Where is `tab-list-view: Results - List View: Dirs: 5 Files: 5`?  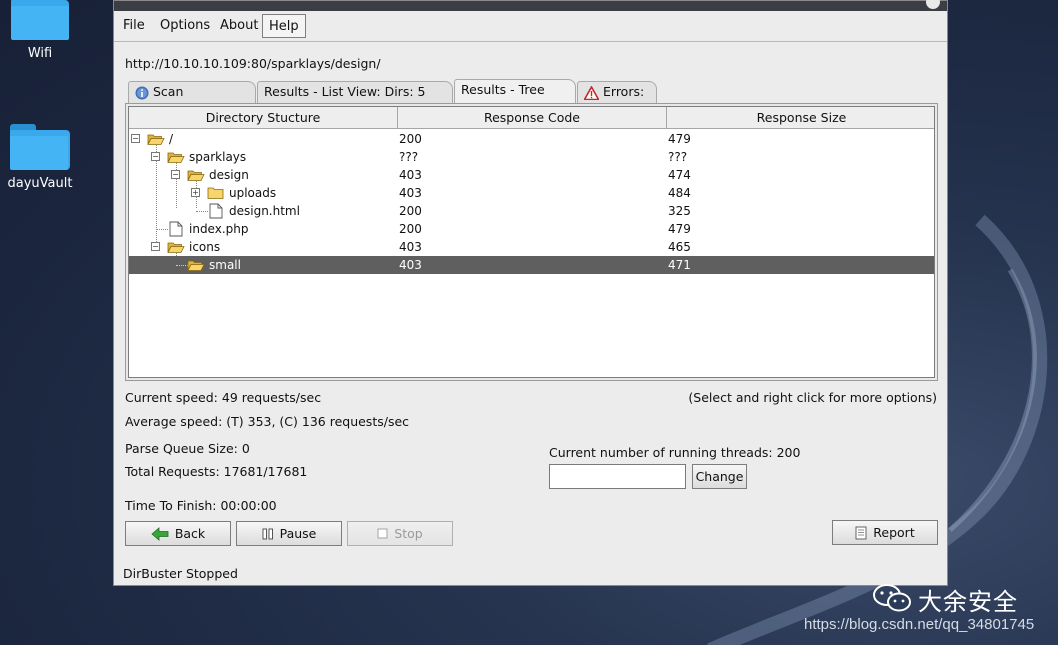 tab-list-view: Results - List View: Dirs: 5 Files: 5 is located at coordinates (355, 100).